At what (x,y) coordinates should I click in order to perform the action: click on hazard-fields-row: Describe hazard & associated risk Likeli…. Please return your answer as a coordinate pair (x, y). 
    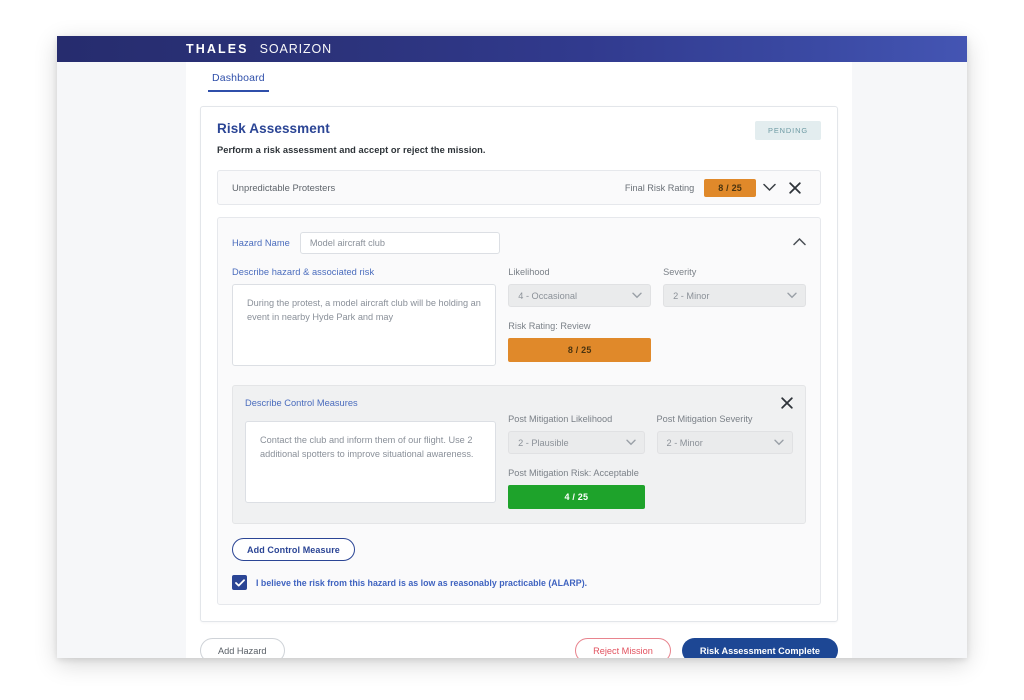
    Looking at the image, I should click on (519, 319).